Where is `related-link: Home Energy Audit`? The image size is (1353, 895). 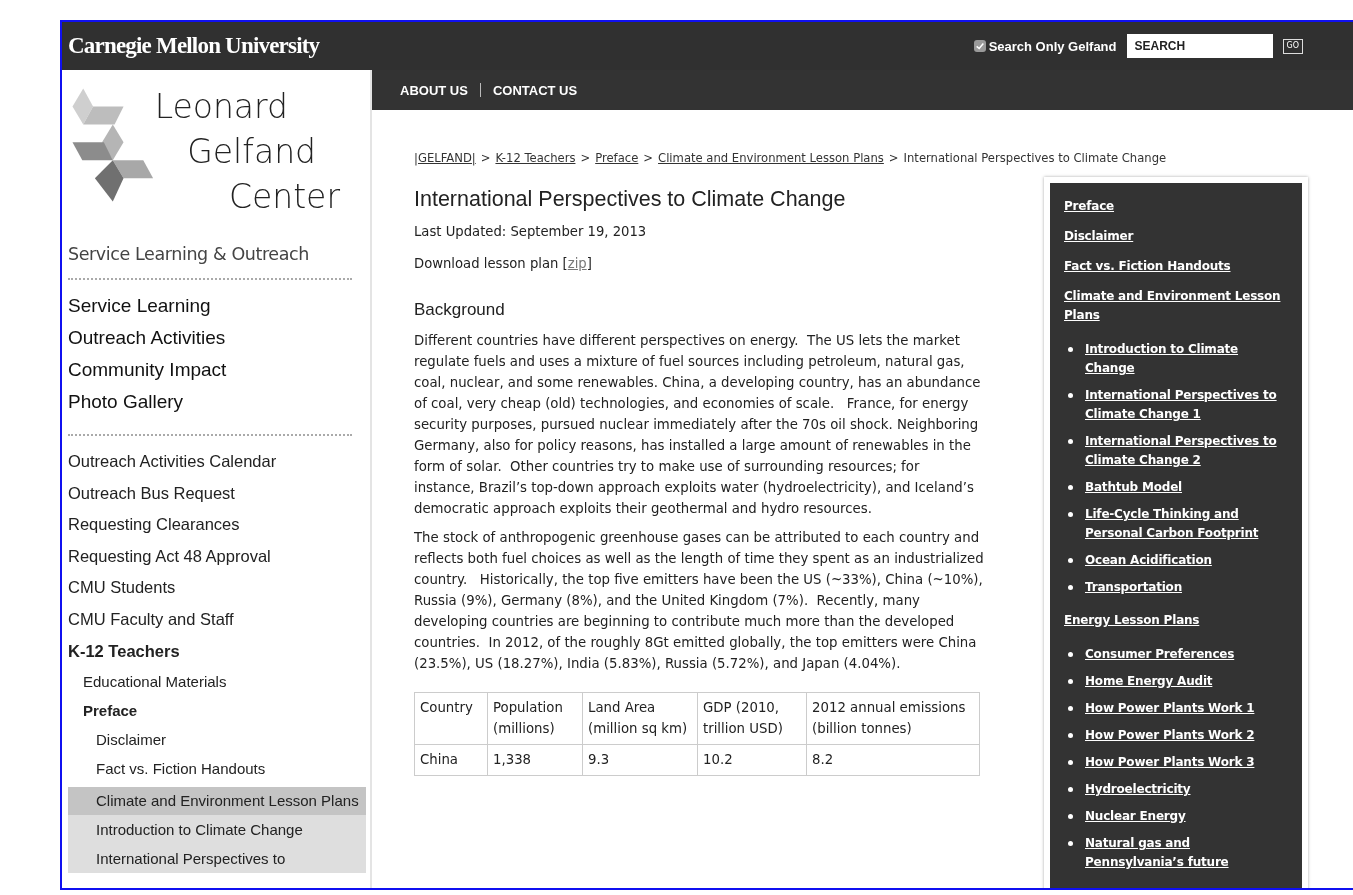 related-link: Home Energy Audit is located at coordinates (1185, 681).